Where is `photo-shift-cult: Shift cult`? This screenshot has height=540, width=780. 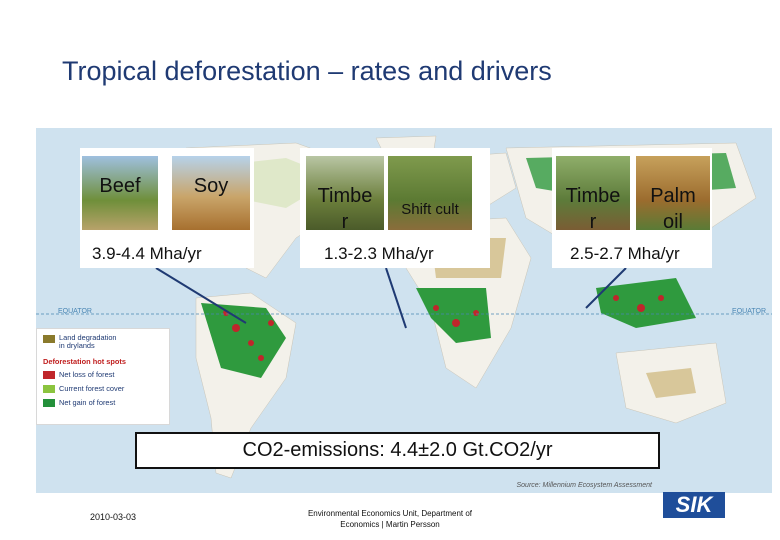 photo-shift-cult: Shift cult is located at coordinates (430, 193).